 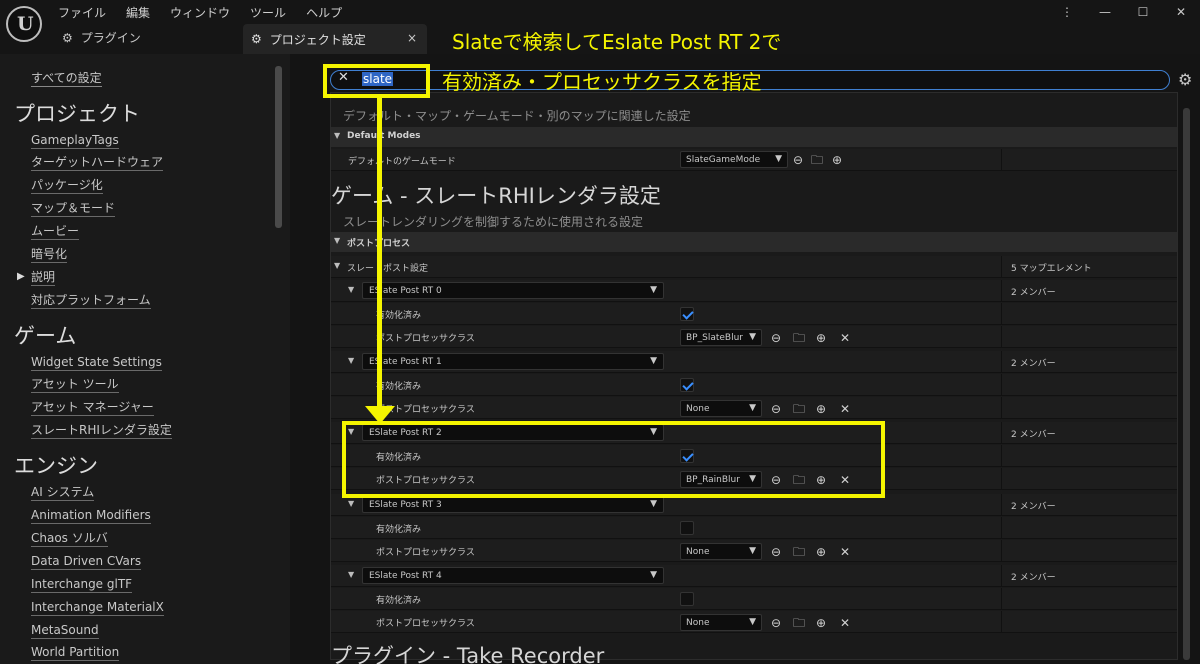 What do you see at coordinates (721, 551) in the screenshot?
I see `postprocessor-class-select-rt3: None ▼` at bounding box center [721, 551].